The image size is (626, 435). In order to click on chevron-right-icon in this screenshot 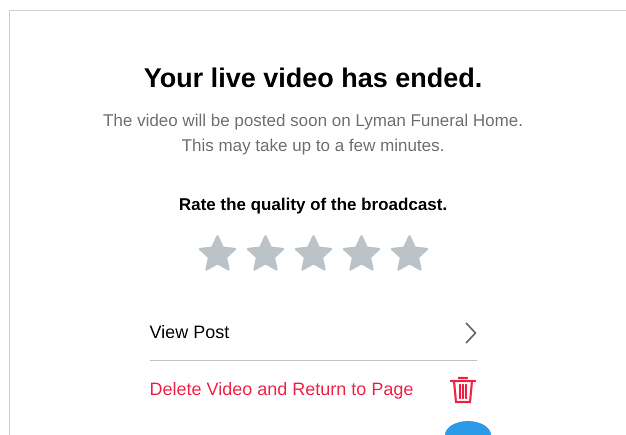, I will do `click(470, 333)`.